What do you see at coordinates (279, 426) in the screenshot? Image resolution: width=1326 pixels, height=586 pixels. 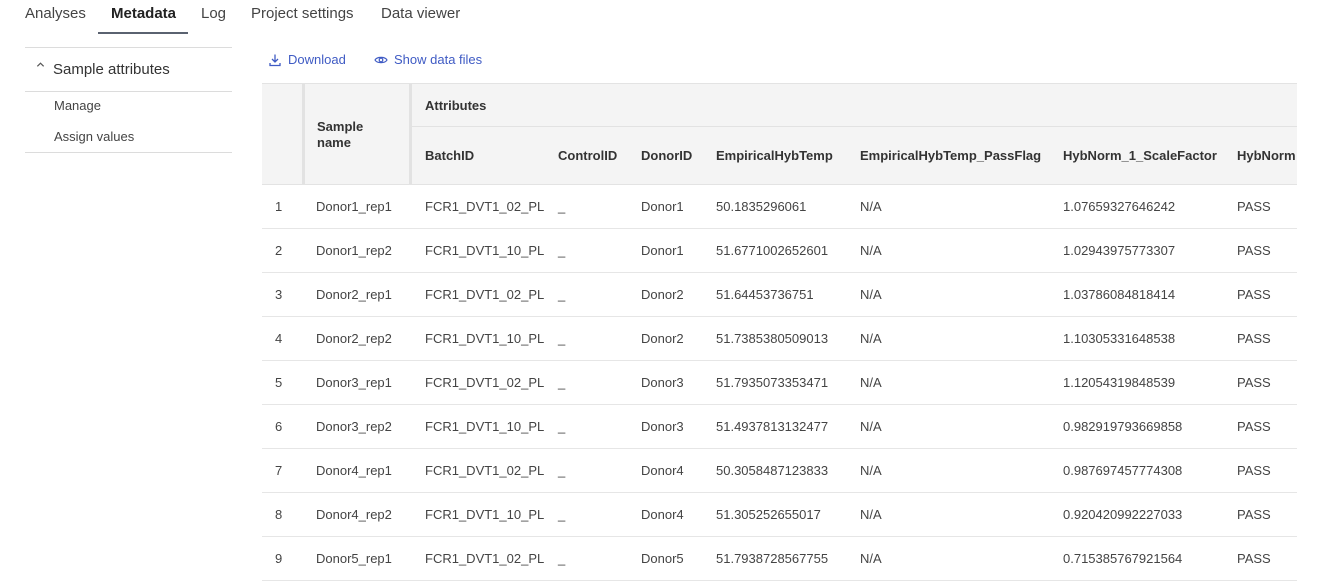 I see `row-number: 6` at bounding box center [279, 426].